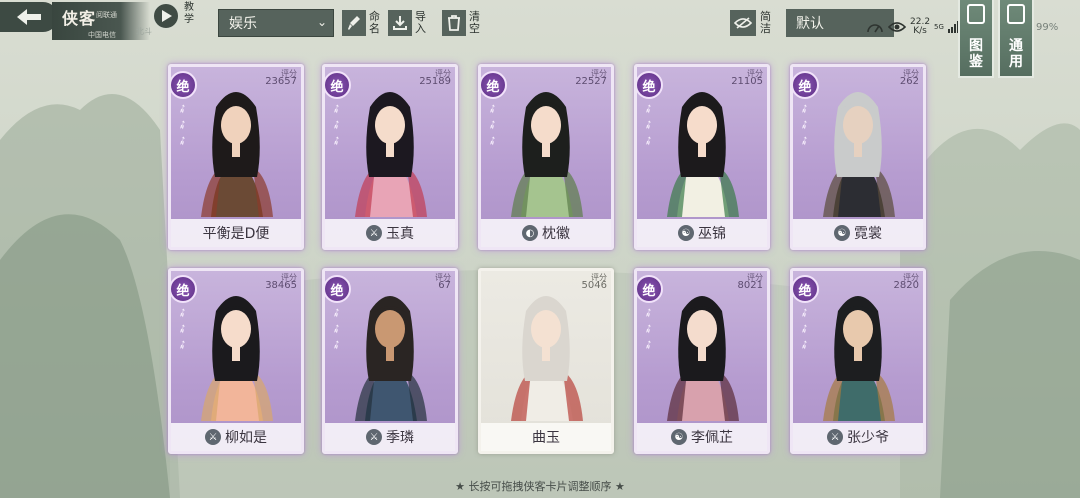 This screenshot has height=498, width=1080. I want to click on name-plate: ☯ 李佩芷, so click(702, 437).